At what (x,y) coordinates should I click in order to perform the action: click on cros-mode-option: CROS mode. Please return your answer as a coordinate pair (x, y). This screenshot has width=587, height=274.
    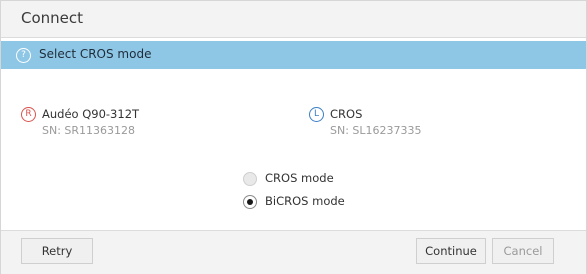
    Looking at the image, I should click on (303, 179).